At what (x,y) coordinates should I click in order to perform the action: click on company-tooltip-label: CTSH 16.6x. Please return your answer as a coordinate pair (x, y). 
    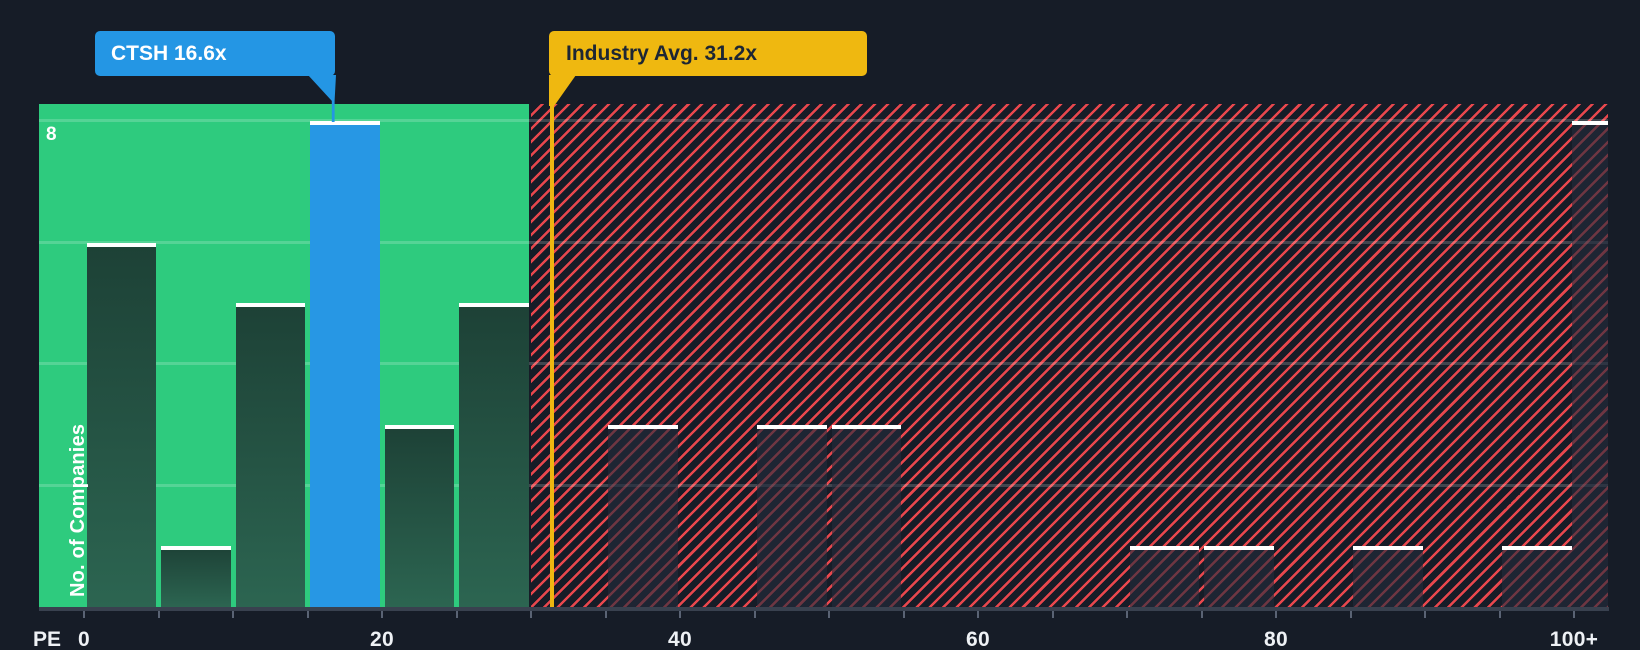
    Looking at the image, I should click on (169, 53).